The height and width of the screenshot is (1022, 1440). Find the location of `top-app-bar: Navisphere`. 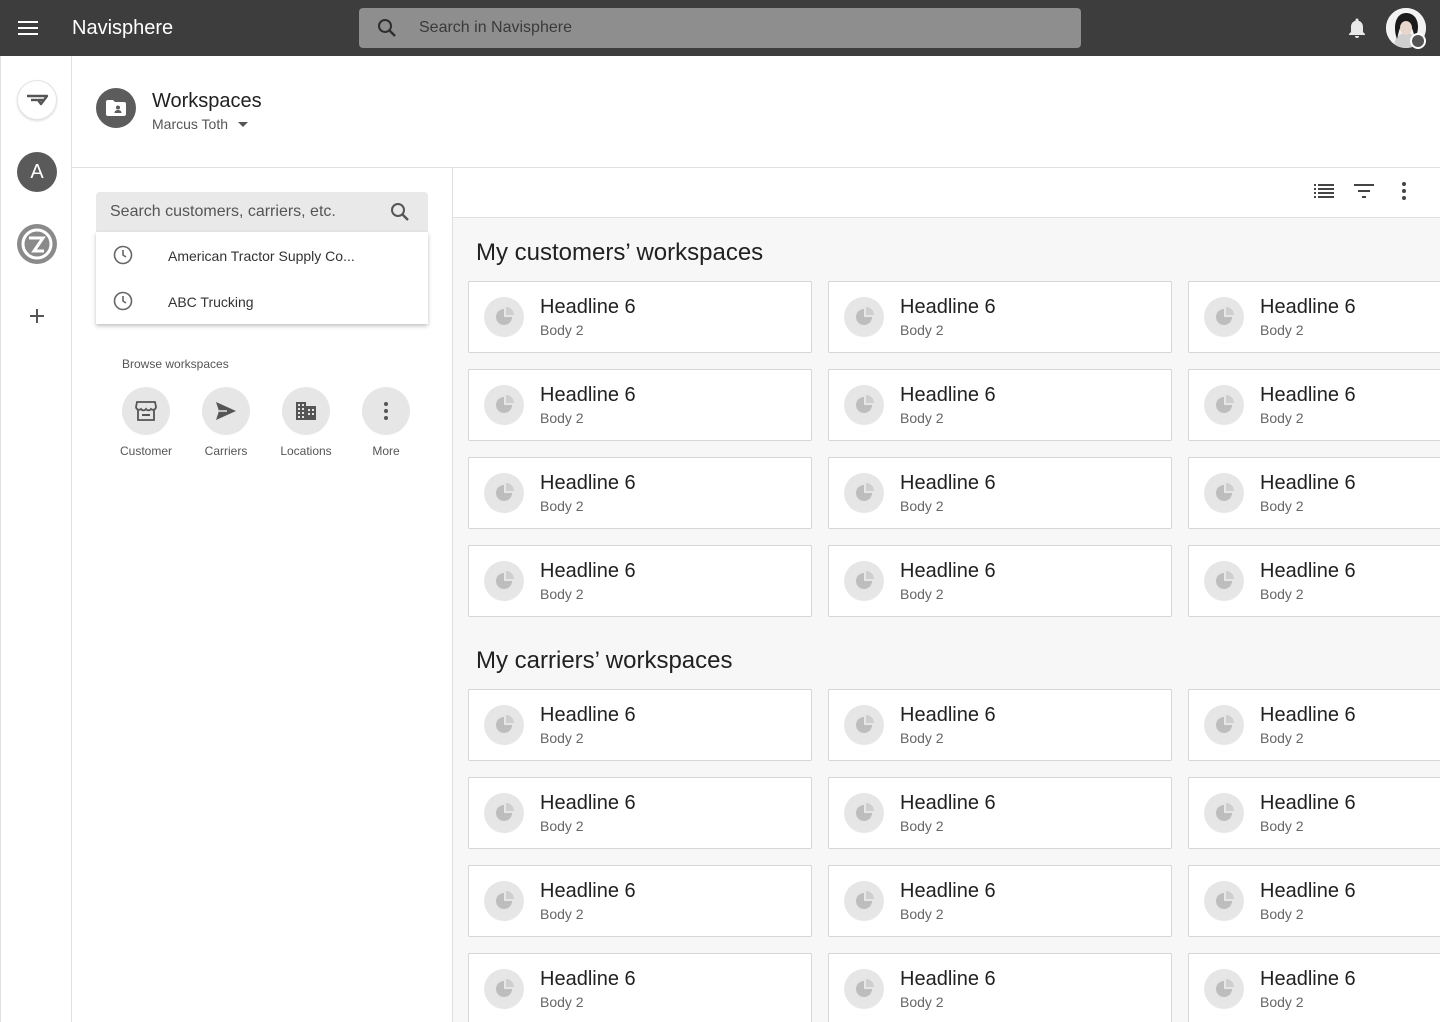

top-app-bar: Navisphere is located at coordinates (720, 28).